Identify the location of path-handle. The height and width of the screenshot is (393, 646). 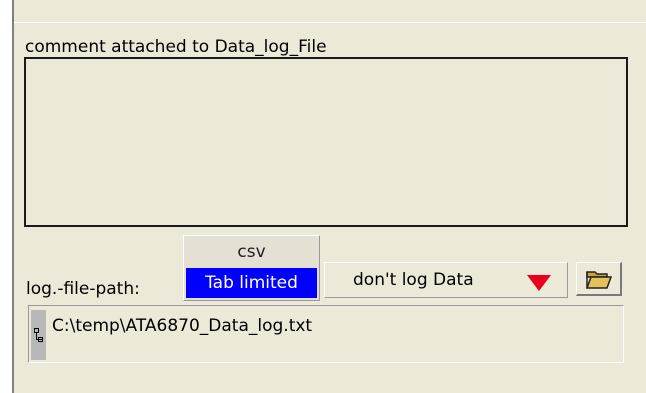
(38, 335).